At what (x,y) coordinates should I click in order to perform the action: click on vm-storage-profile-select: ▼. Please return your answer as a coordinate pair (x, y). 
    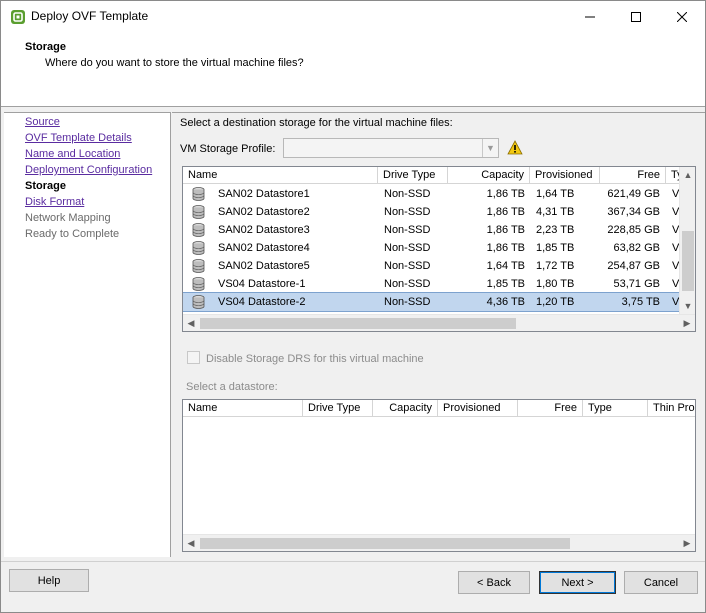
    Looking at the image, I should click on (391, 148).